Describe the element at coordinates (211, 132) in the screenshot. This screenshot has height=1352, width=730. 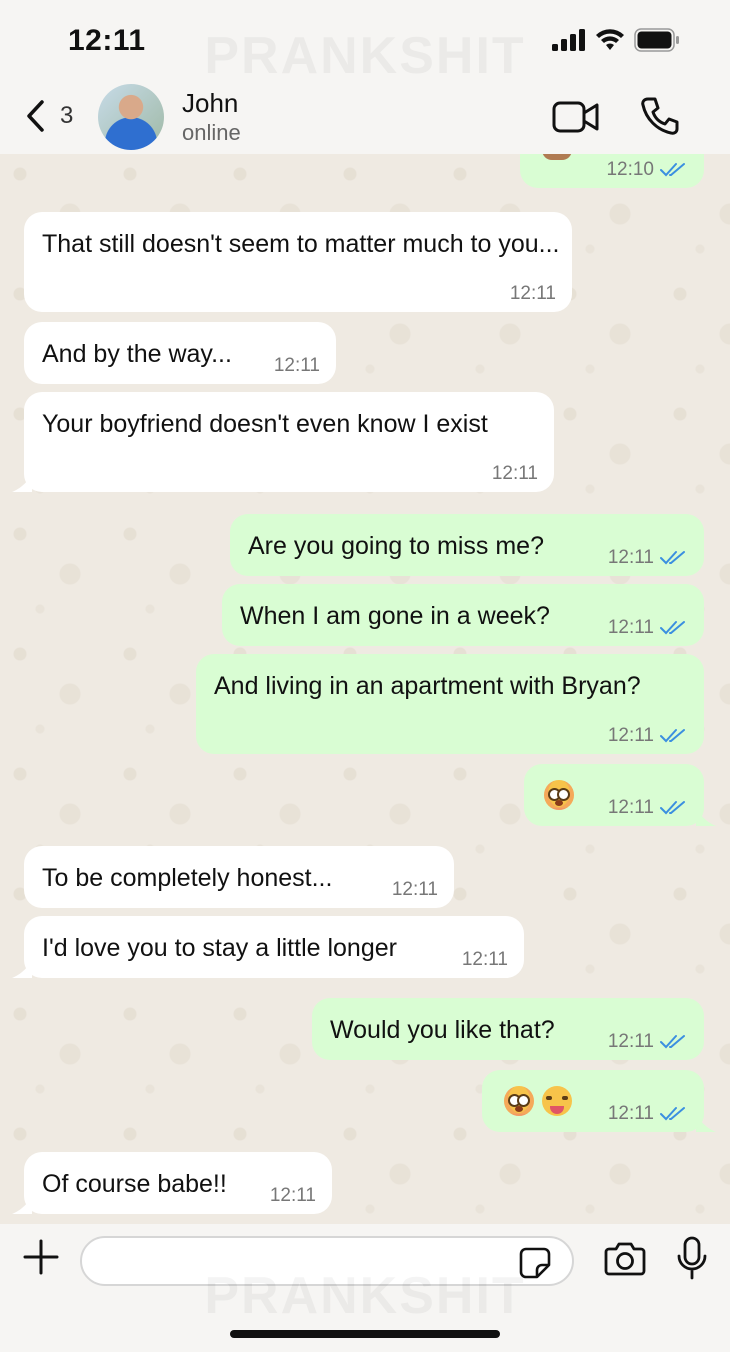
I see `contact-status: online` at that location.